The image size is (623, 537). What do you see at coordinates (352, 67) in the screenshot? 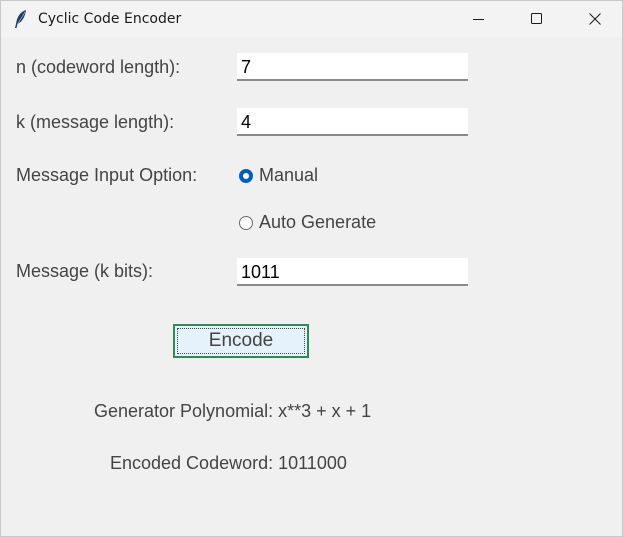
I see `n-input` at bounding box center [352, 67].